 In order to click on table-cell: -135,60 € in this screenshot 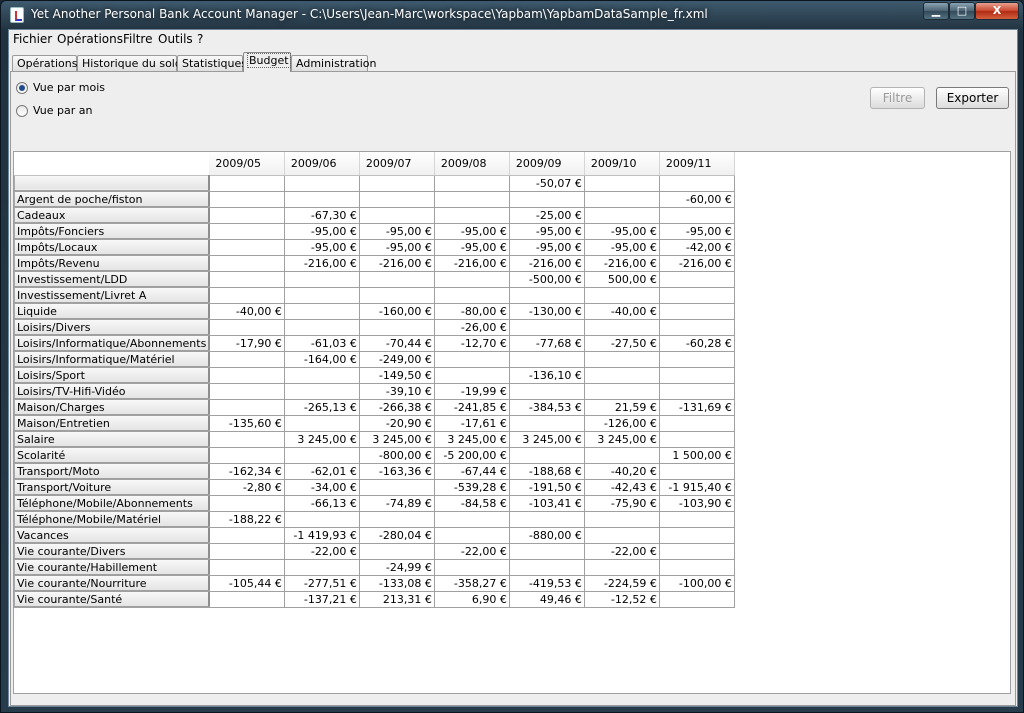, I will do `click(246, 423)`.